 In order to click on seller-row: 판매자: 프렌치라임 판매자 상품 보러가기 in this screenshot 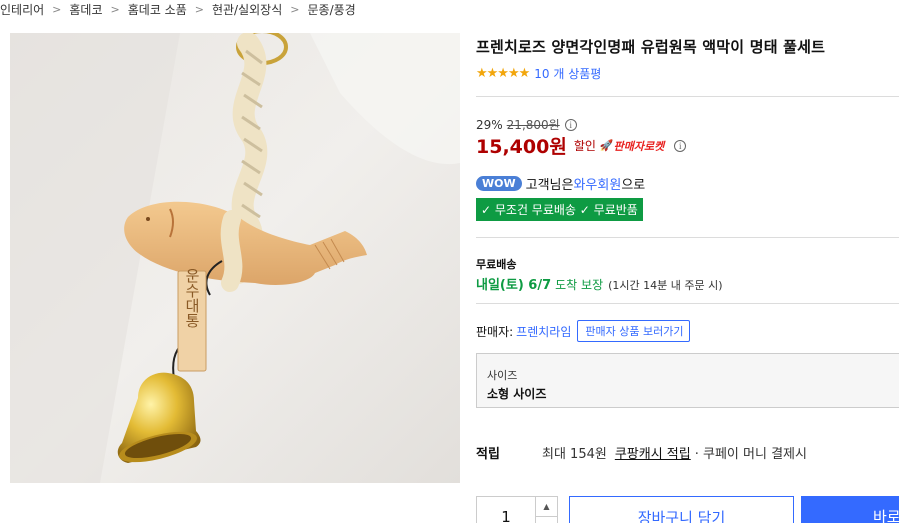, I will do `click(583, 331)`.